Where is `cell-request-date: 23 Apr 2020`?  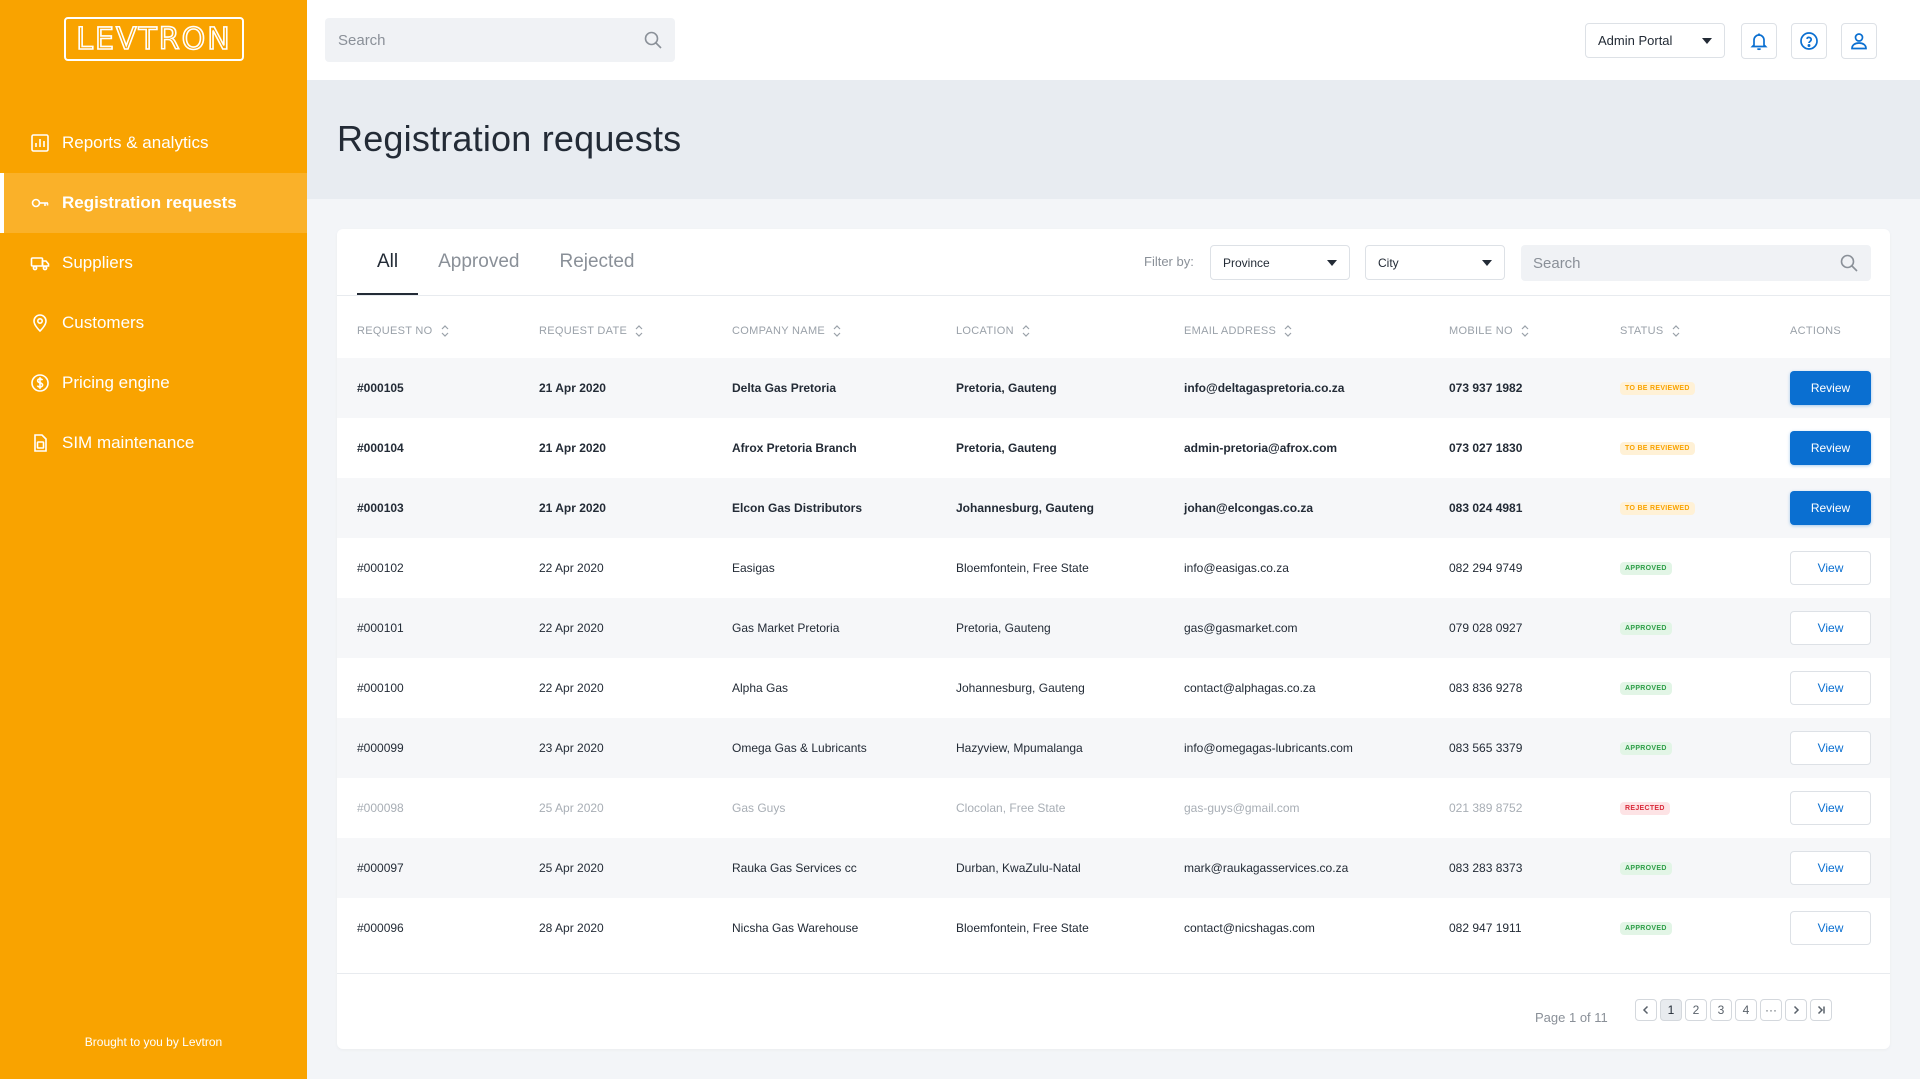
cell-request-date: 23 Apr 2020 is located at coordinates (571, 748).